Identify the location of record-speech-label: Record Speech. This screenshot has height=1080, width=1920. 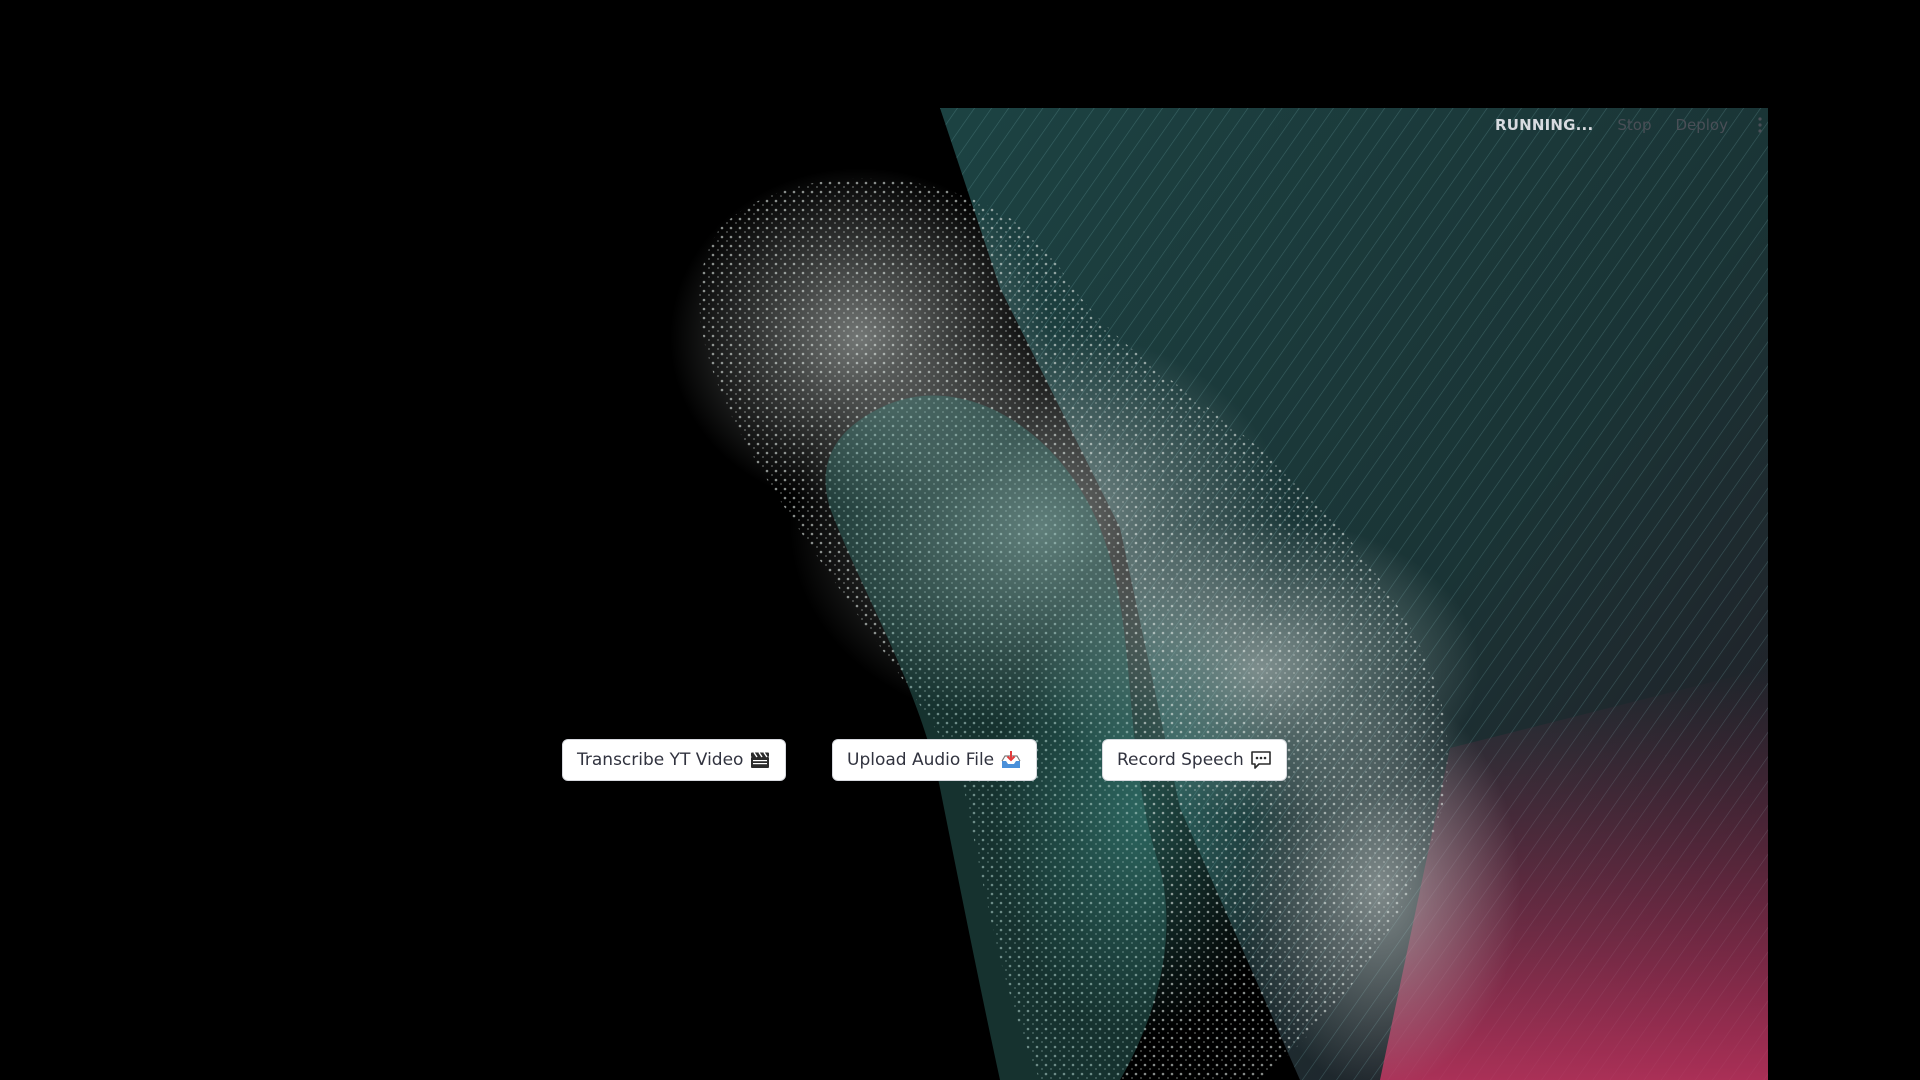
(1180, 760).